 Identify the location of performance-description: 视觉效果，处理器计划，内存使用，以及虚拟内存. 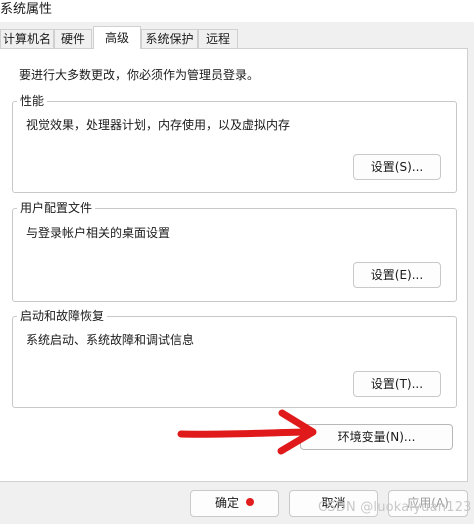
(158, 125).